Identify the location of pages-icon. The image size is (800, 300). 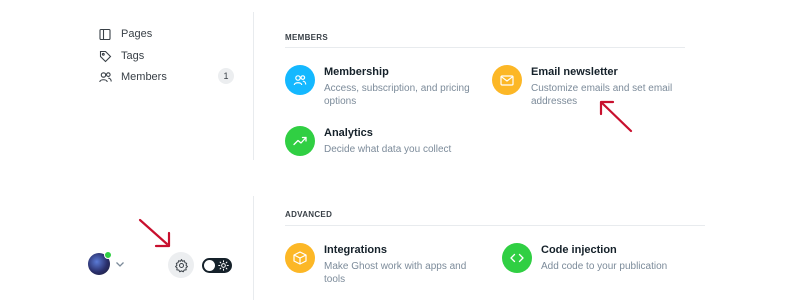
(105, 34).